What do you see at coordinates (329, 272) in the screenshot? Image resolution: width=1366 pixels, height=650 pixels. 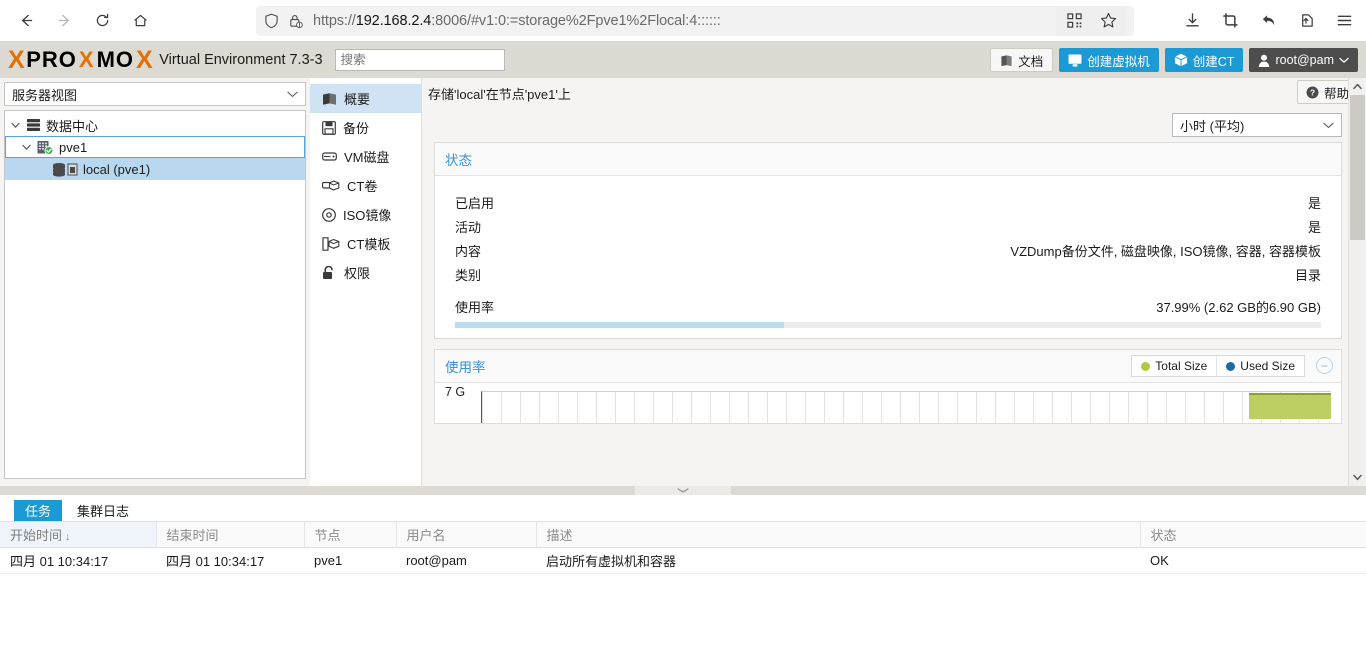 I see `permissions-icon` at bounding box center [329, 272].